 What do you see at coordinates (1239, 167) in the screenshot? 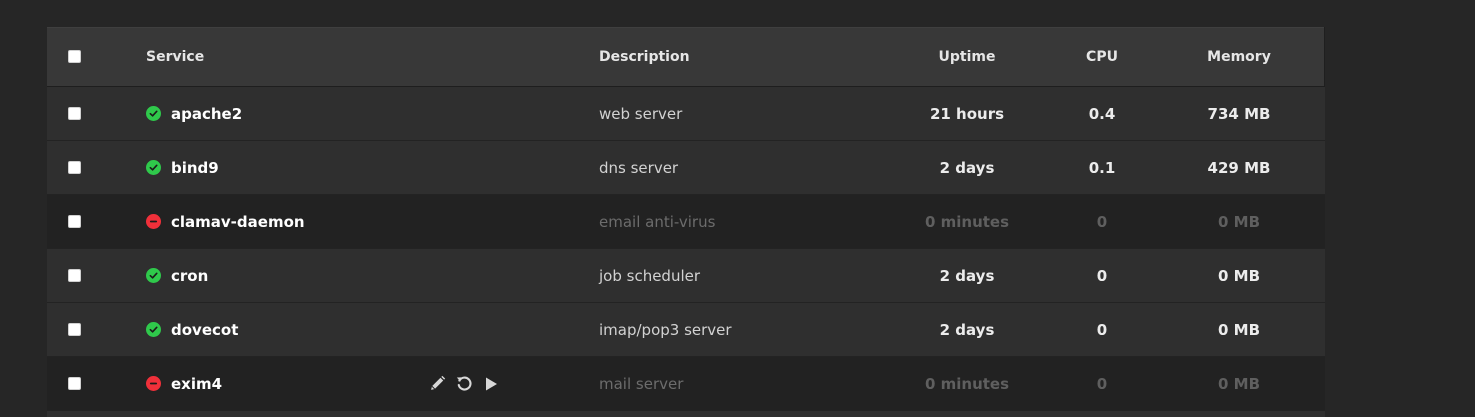
I see `service-memory: 429 MB` at bounding box center [1239, 167].